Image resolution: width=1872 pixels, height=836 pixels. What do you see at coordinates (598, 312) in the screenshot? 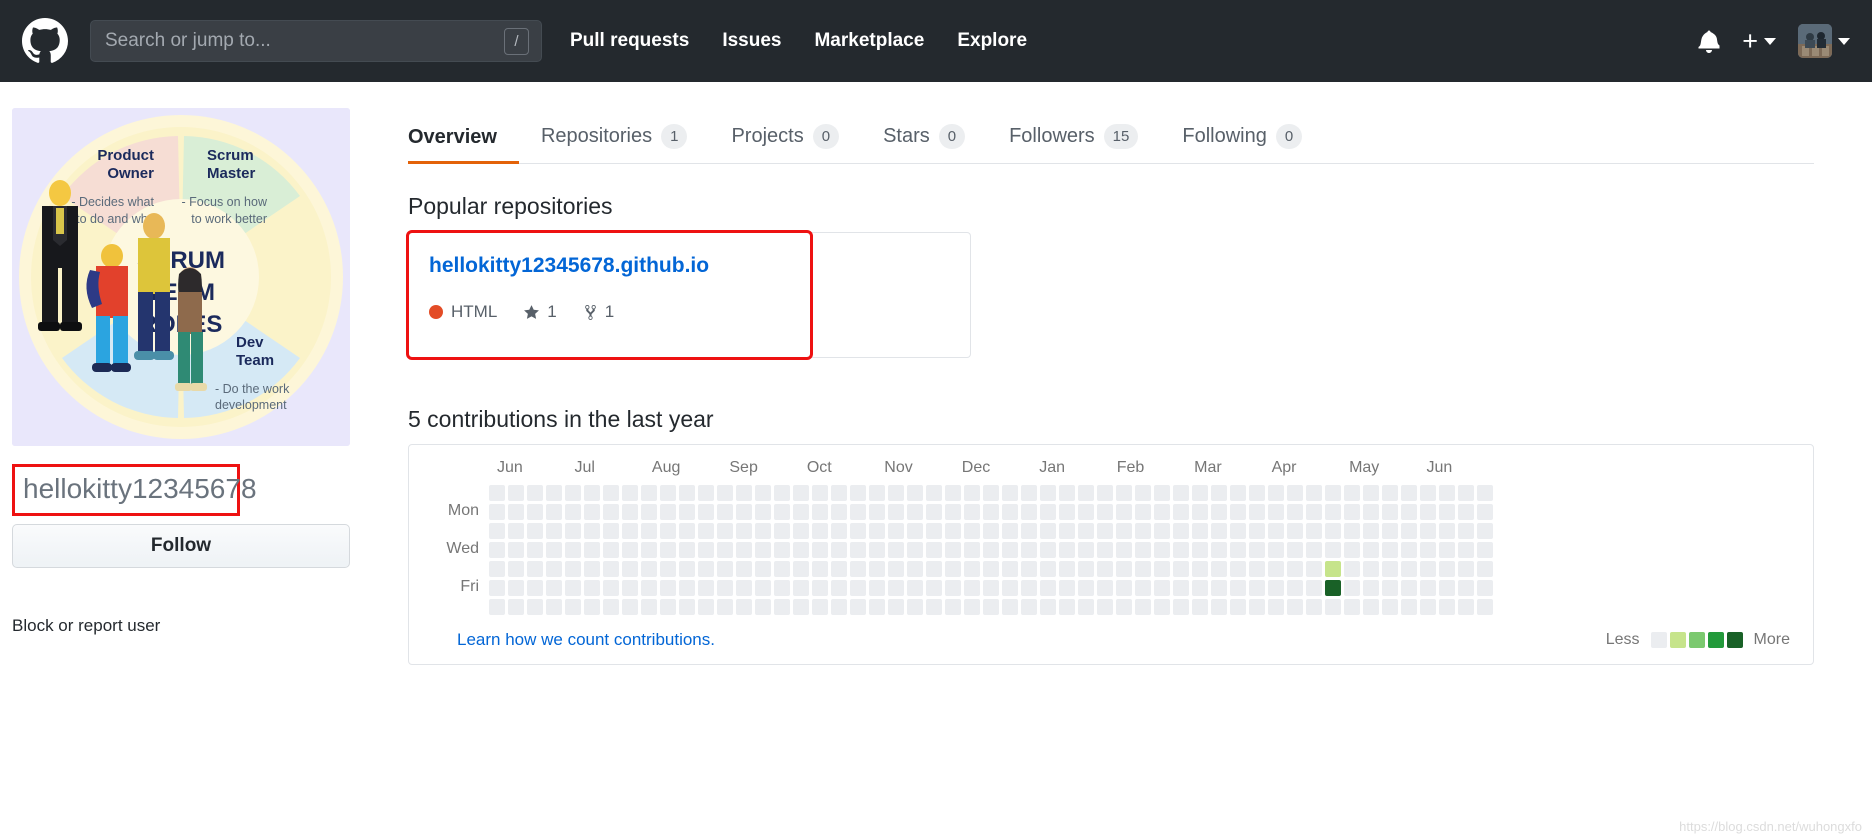
I see `repo-forks: 1` at bounding box center [598, 312].